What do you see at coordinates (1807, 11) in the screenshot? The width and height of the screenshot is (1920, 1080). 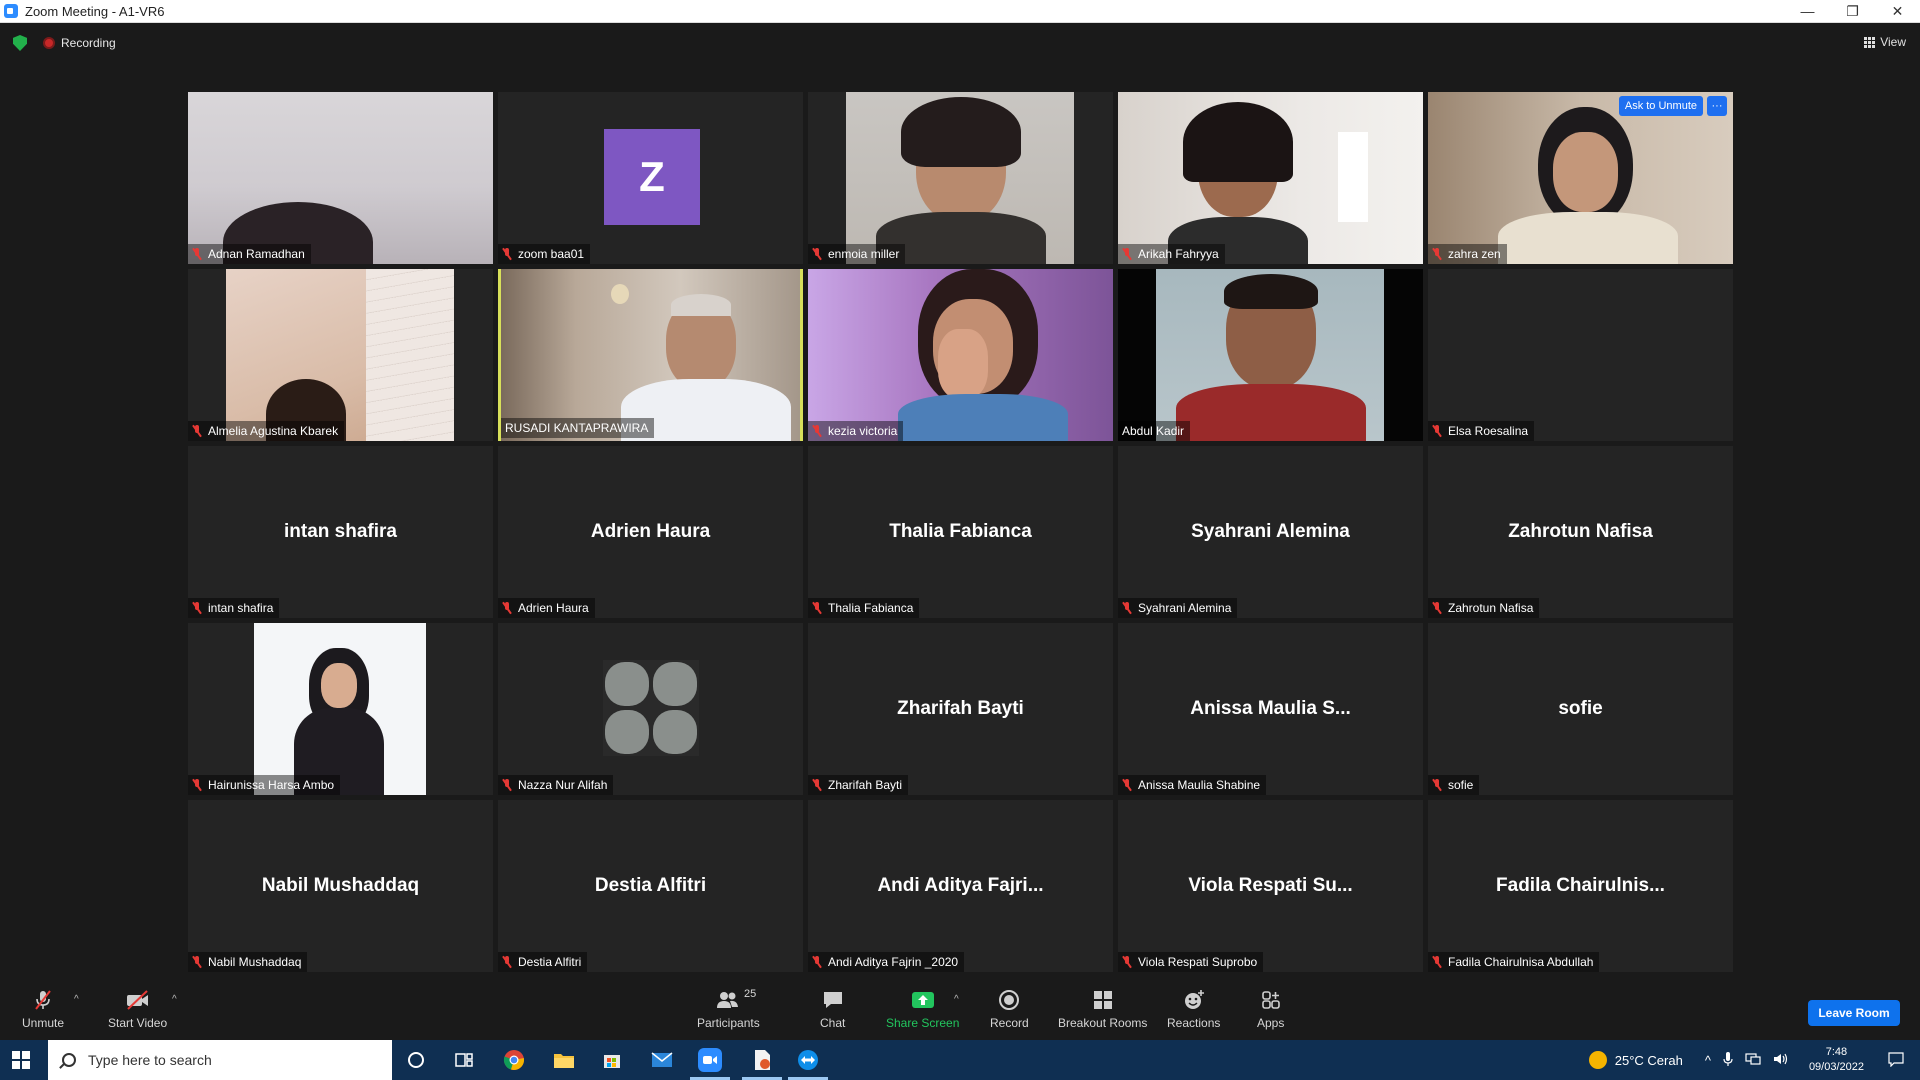 I see `minimize-button: —` at bounding box center [1807, 11].